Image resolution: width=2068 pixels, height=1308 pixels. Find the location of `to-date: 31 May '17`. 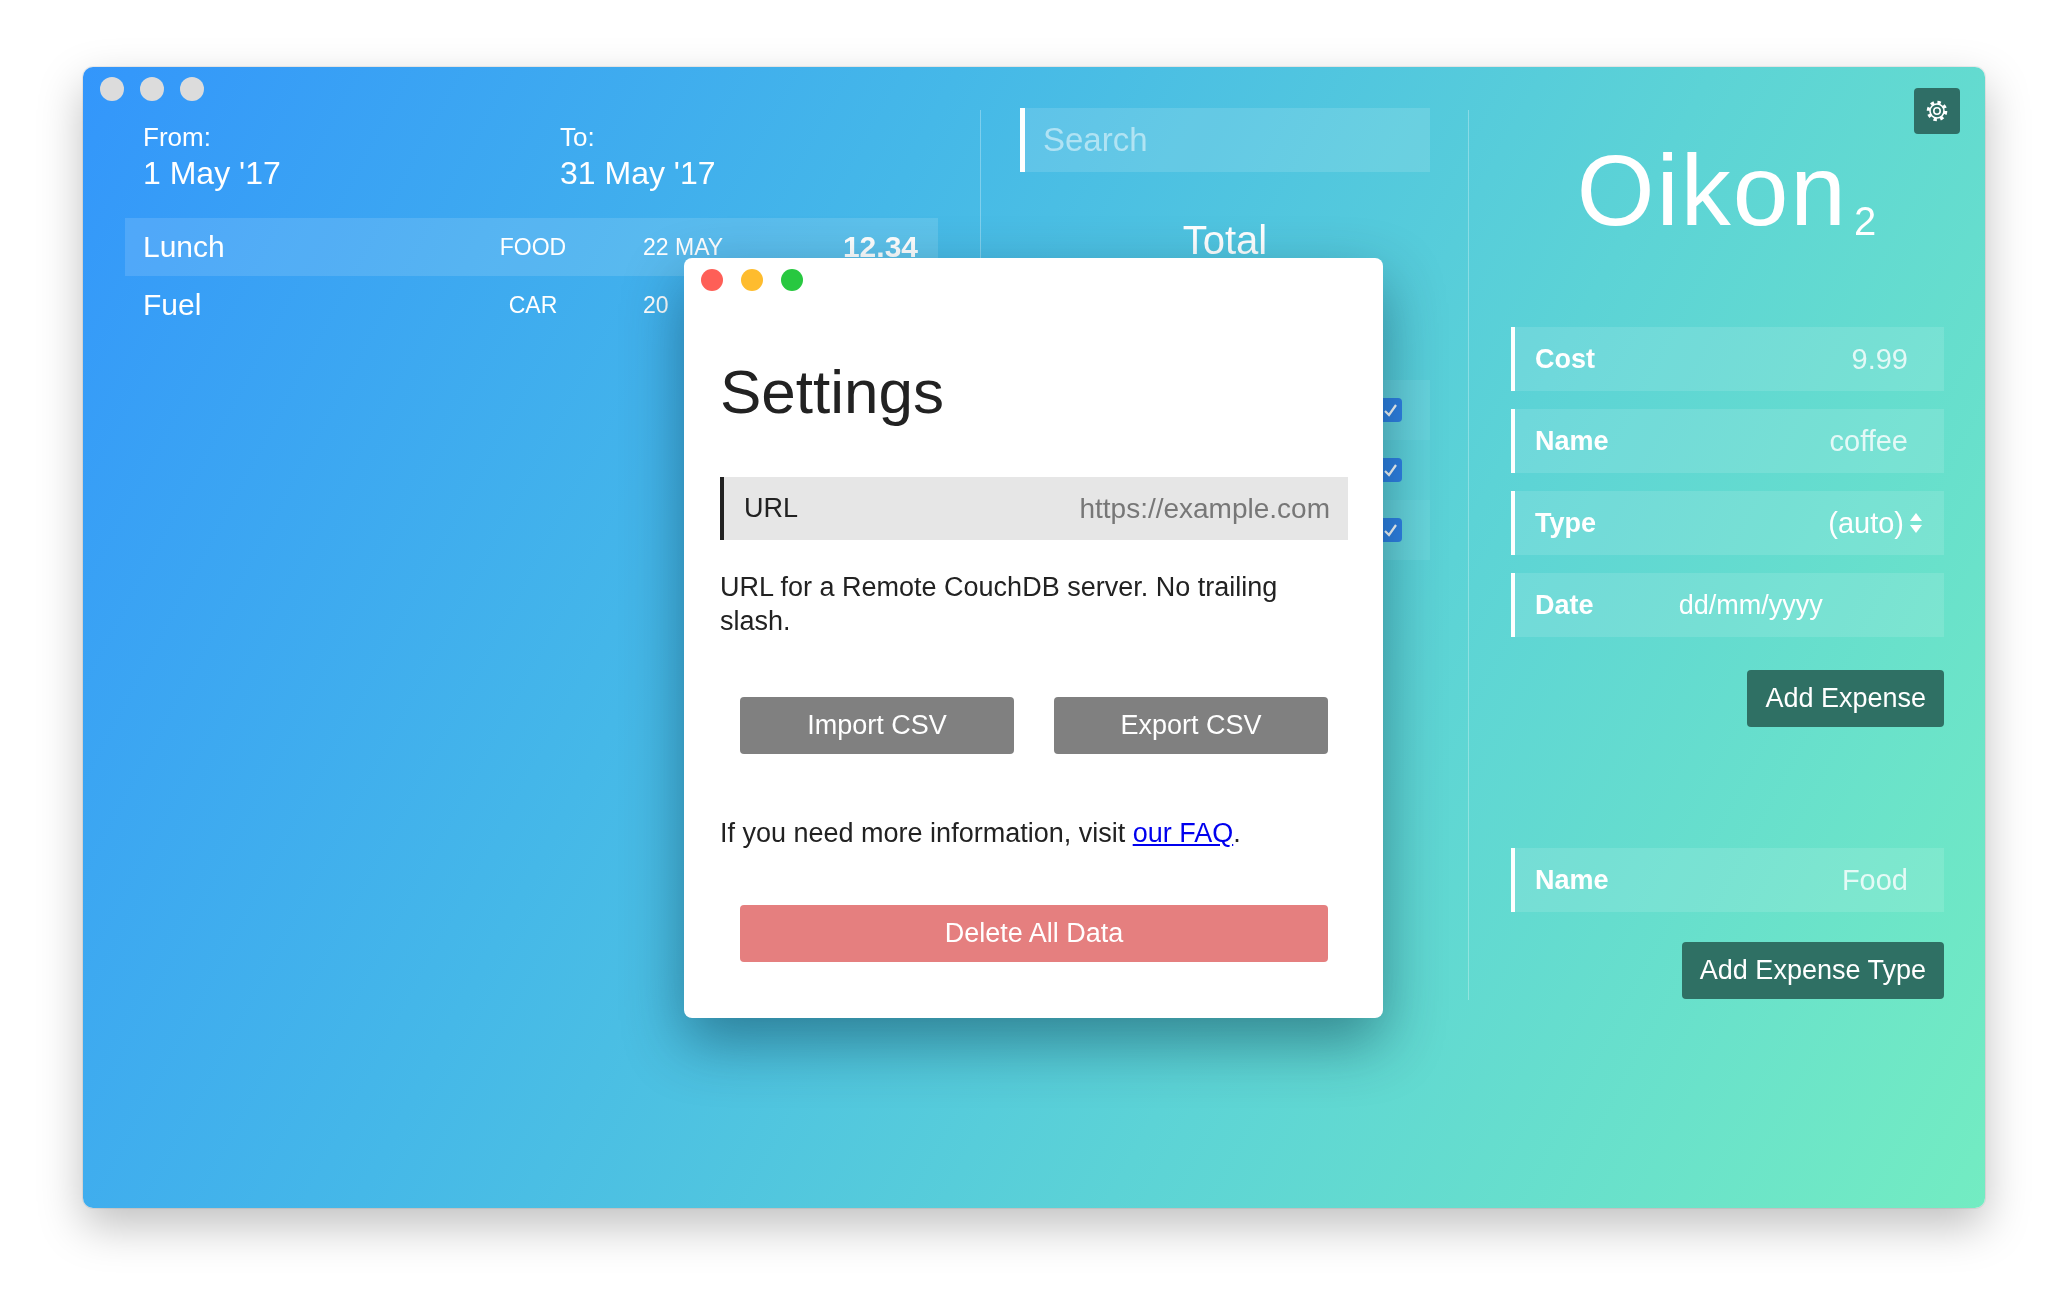

to-date: 31 May '17 is located at coordinates (770, 173).